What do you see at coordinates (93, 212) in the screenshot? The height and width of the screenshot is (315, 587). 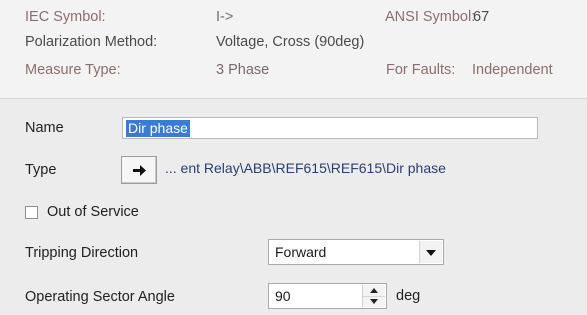 I see `out-of-service-label: Out of Service` at bounding box center [93, 212].